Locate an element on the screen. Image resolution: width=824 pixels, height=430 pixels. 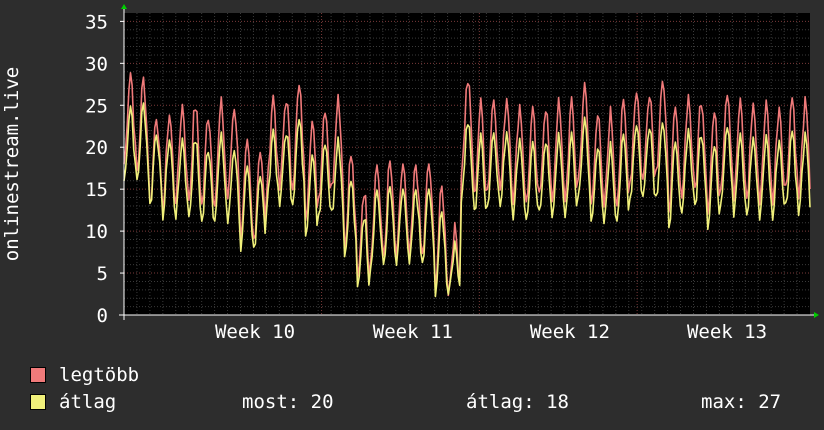
y-tick-label: 0 is located at coordinates (102, 316).